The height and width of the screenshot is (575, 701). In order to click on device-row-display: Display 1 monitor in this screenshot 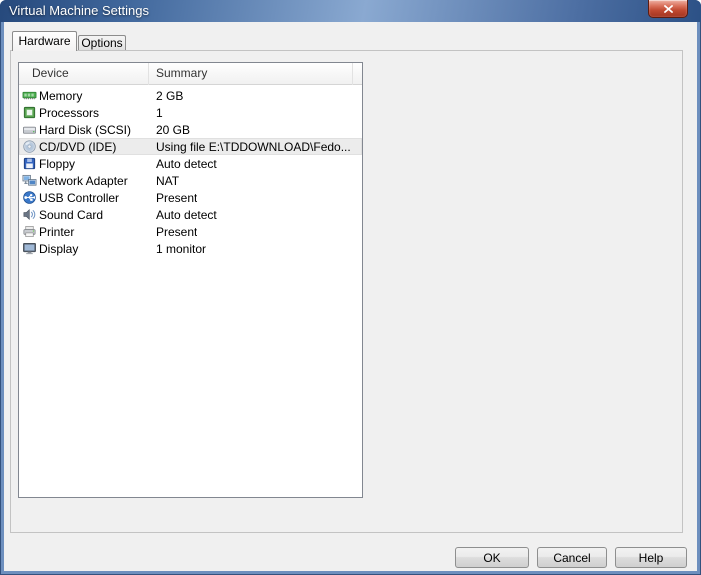, I will do `click(190, 248)`.